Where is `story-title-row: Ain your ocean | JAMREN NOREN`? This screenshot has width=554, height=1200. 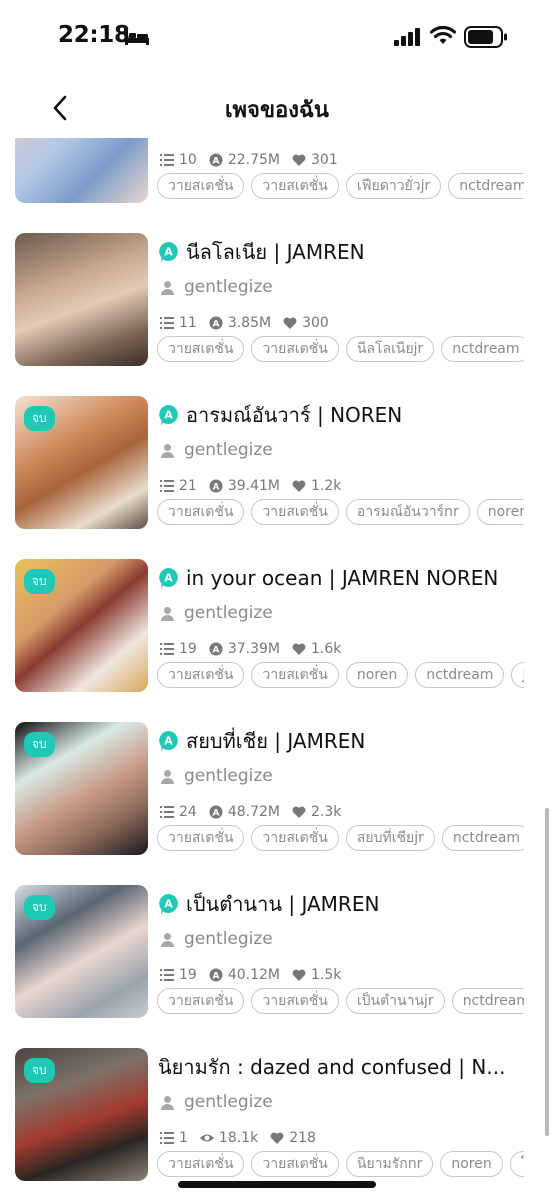
story-title-row: Ain your ocean | JAMREN NOREN is located at coordinates (338, 578).